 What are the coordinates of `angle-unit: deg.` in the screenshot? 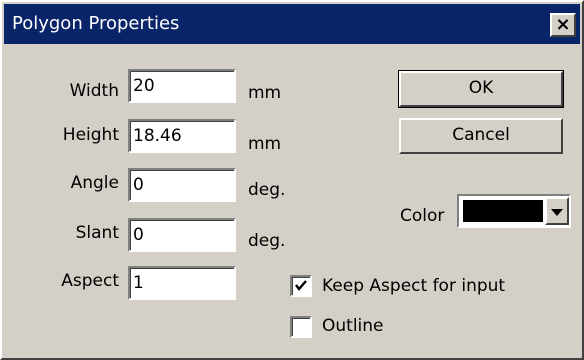 It's located at (267, 190).